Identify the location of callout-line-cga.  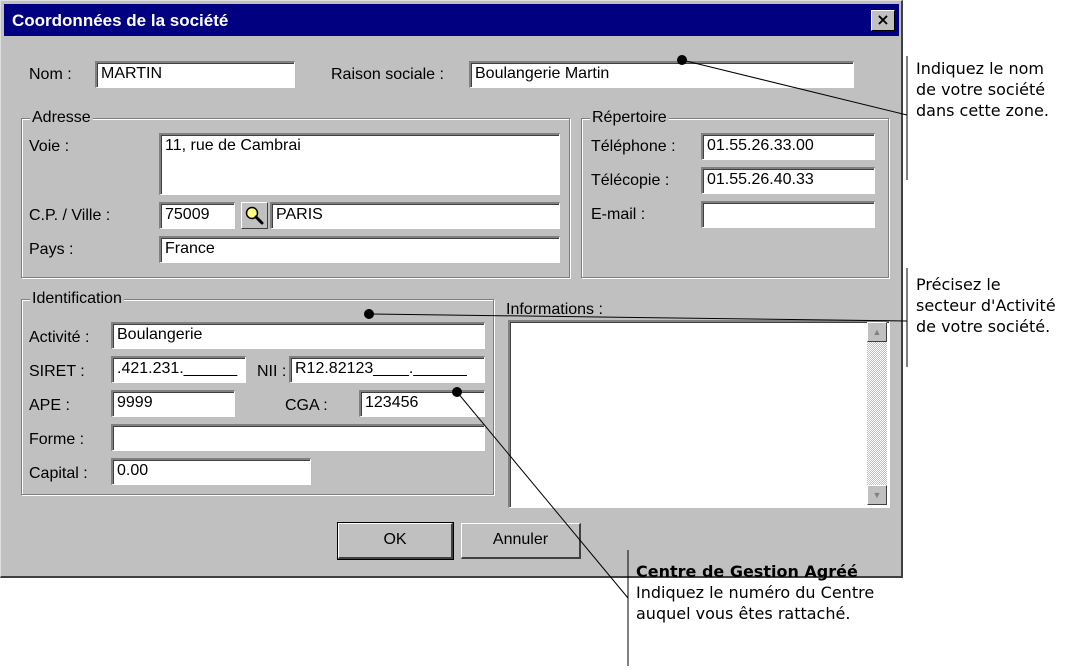
(542, 495).